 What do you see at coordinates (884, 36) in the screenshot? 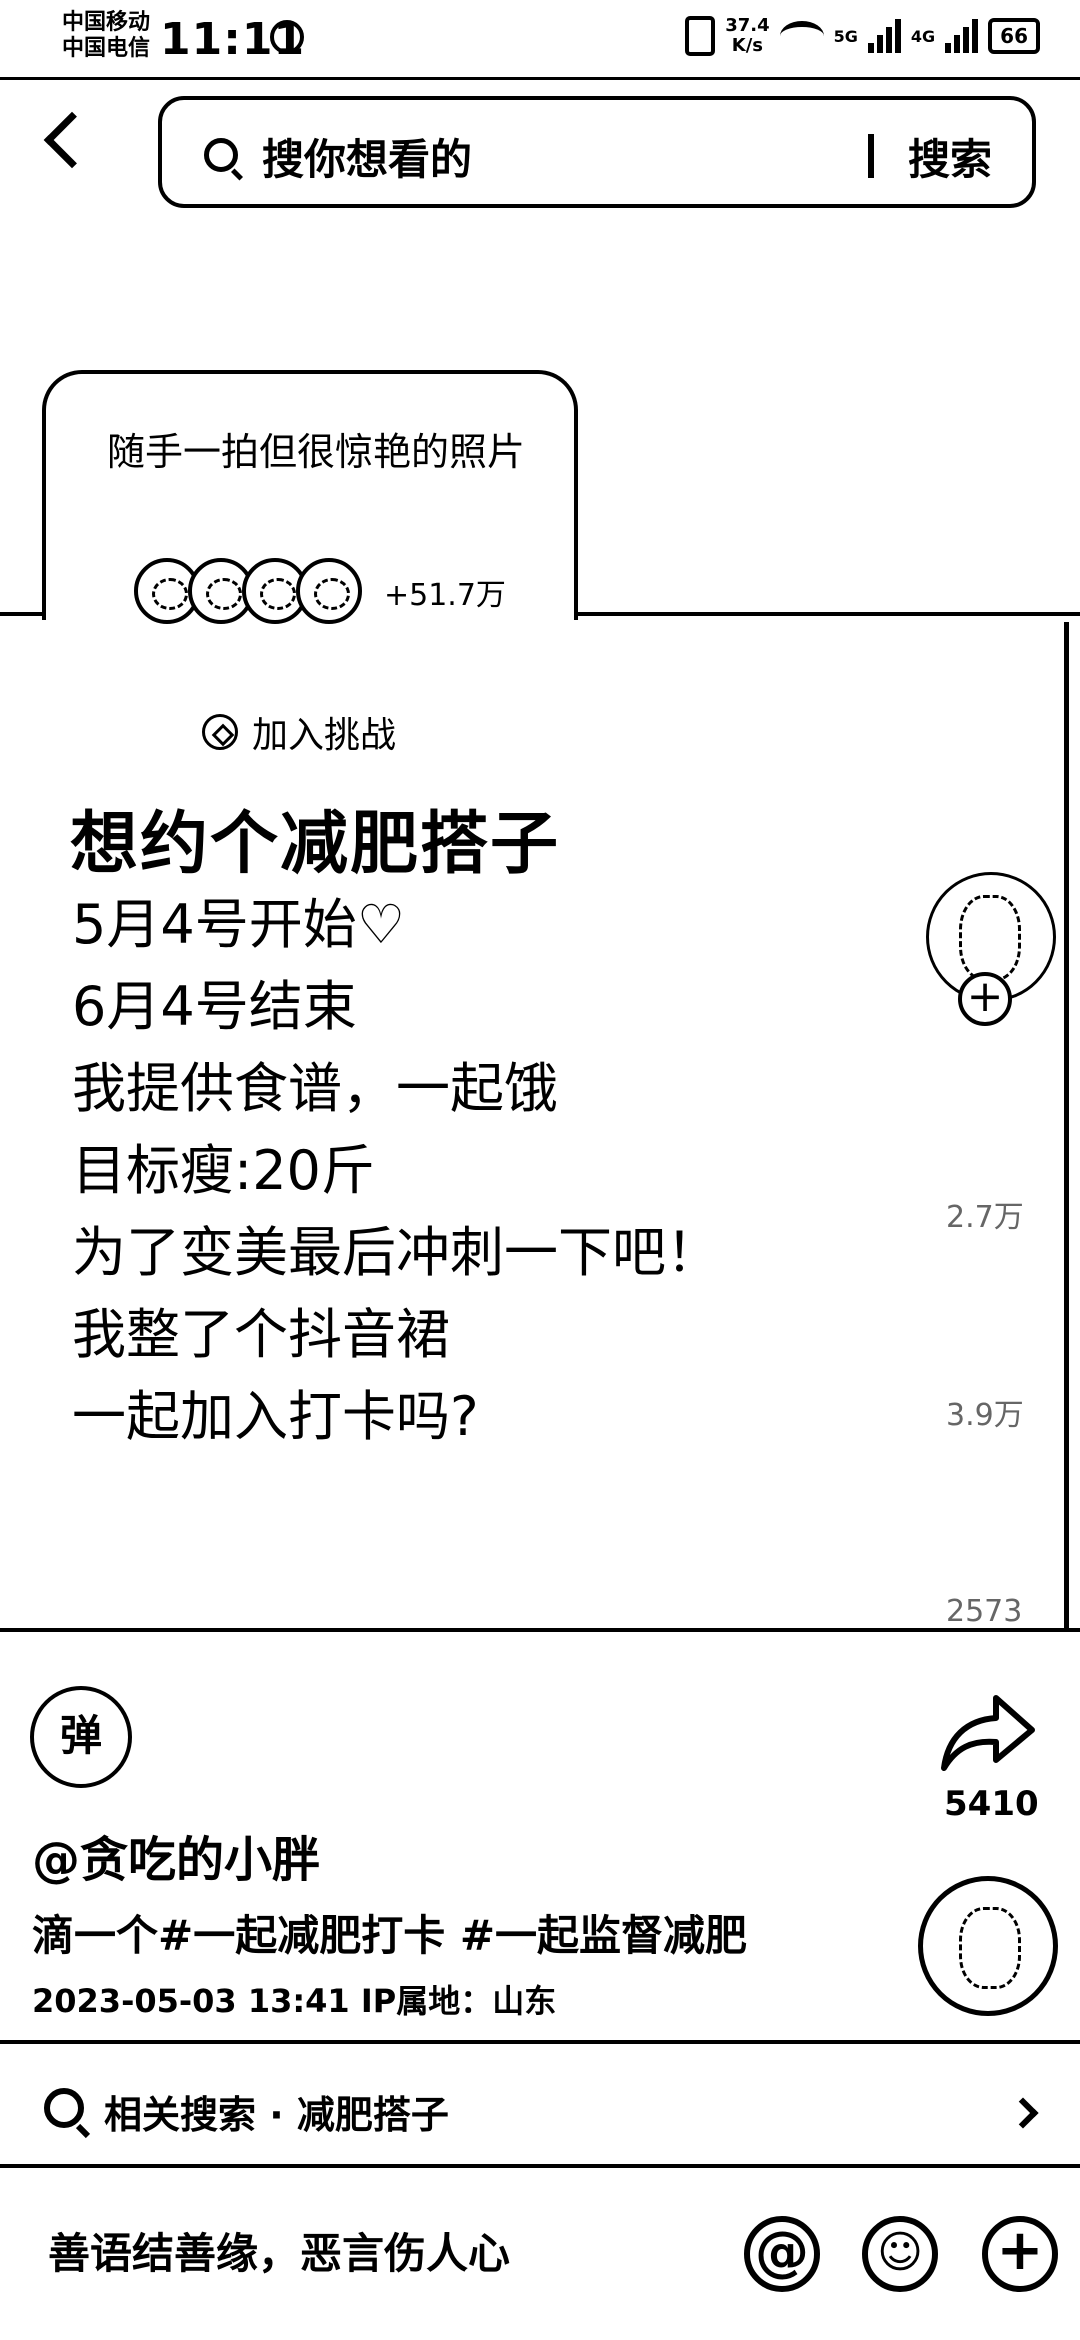
I see `signal-1-icon` at bounding box center [884, 36].